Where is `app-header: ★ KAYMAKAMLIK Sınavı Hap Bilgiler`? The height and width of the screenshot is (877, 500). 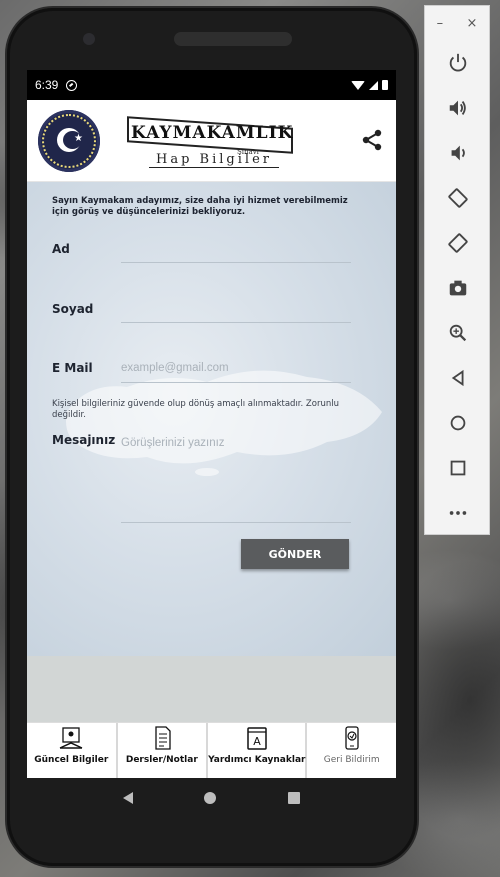
app-header: ★ KAYMAKAMLIK Sınavı Hap Bilgiler is located at coordinates (211, 141).